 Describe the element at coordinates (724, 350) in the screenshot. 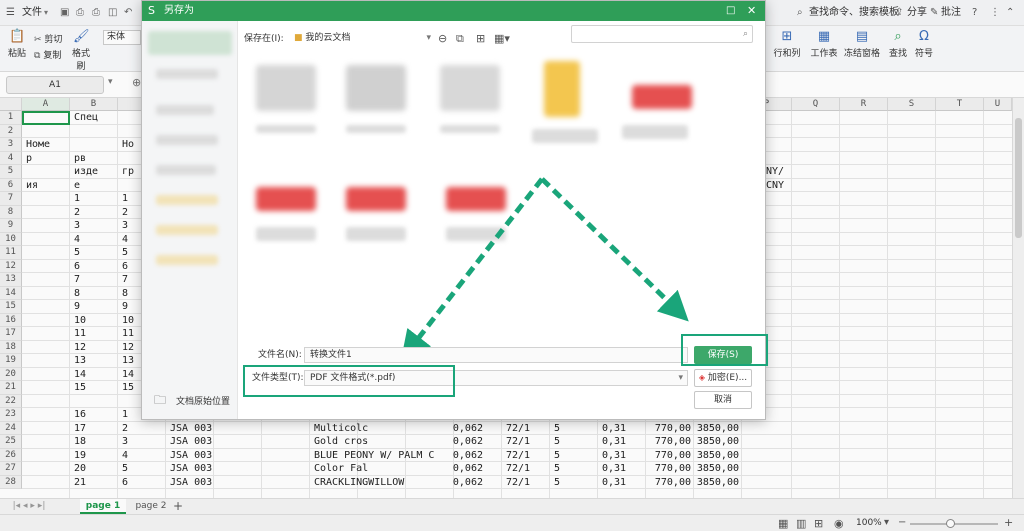

I see `highlight-save-button` at that location.